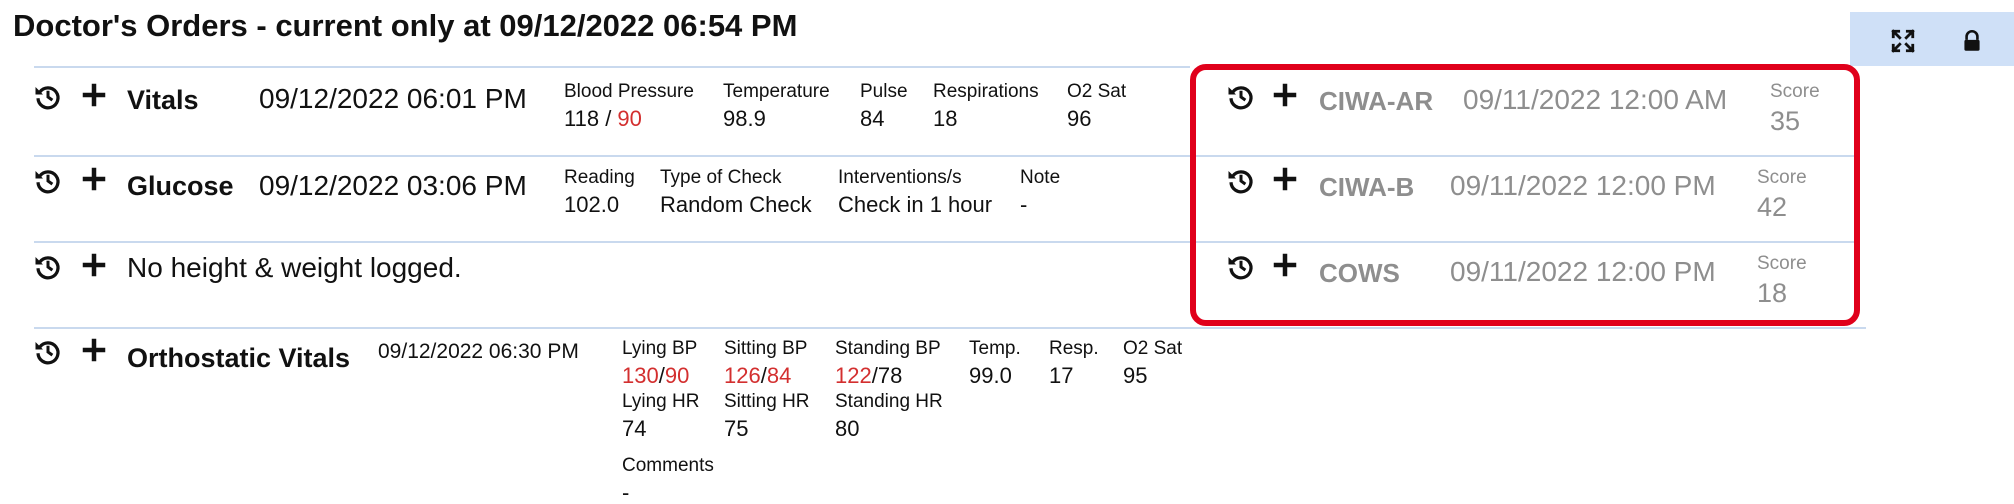 The height and width of the screenshot is (504, 2014). I want to click on glucose-note: Note -, so click(1040, 193).